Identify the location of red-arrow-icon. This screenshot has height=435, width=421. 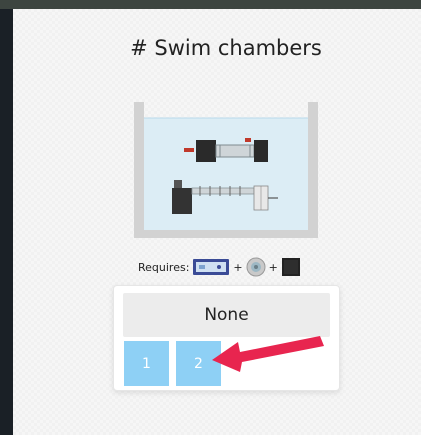
(268, 354).